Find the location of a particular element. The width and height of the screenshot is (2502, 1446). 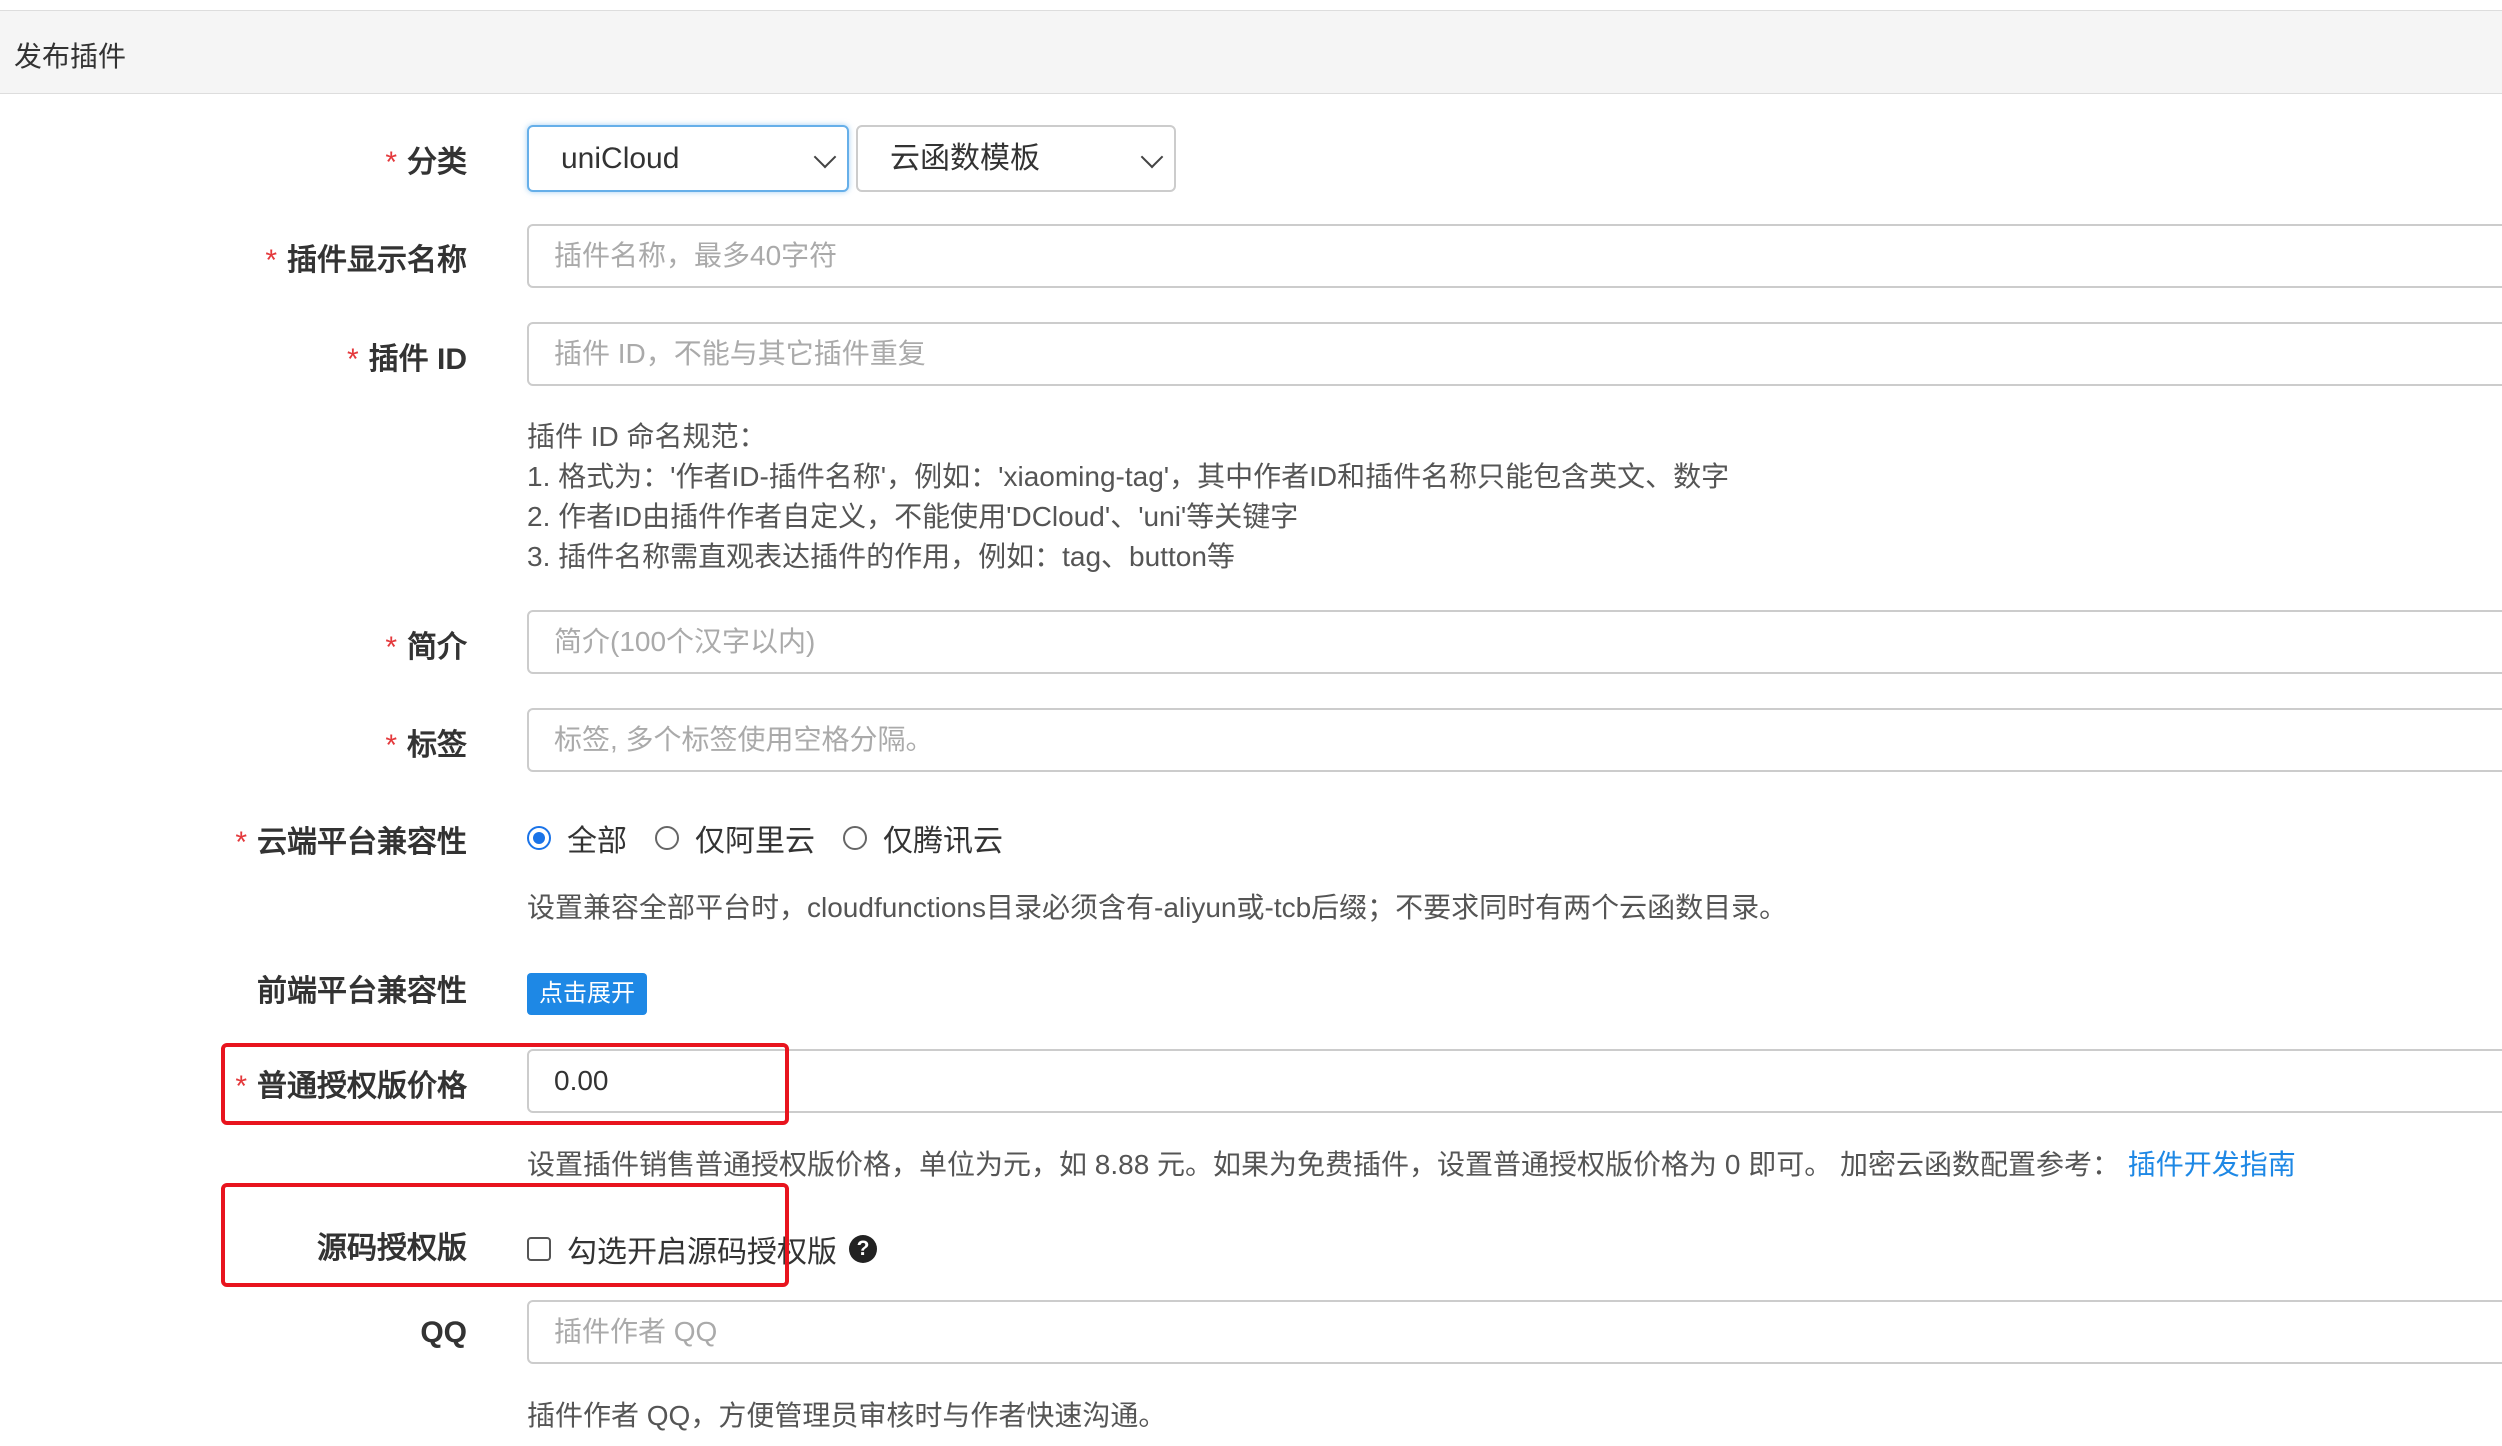

plugin-id-input: 插件 ID，不能与其它插件重复 is located at coordinates (1514, 354).